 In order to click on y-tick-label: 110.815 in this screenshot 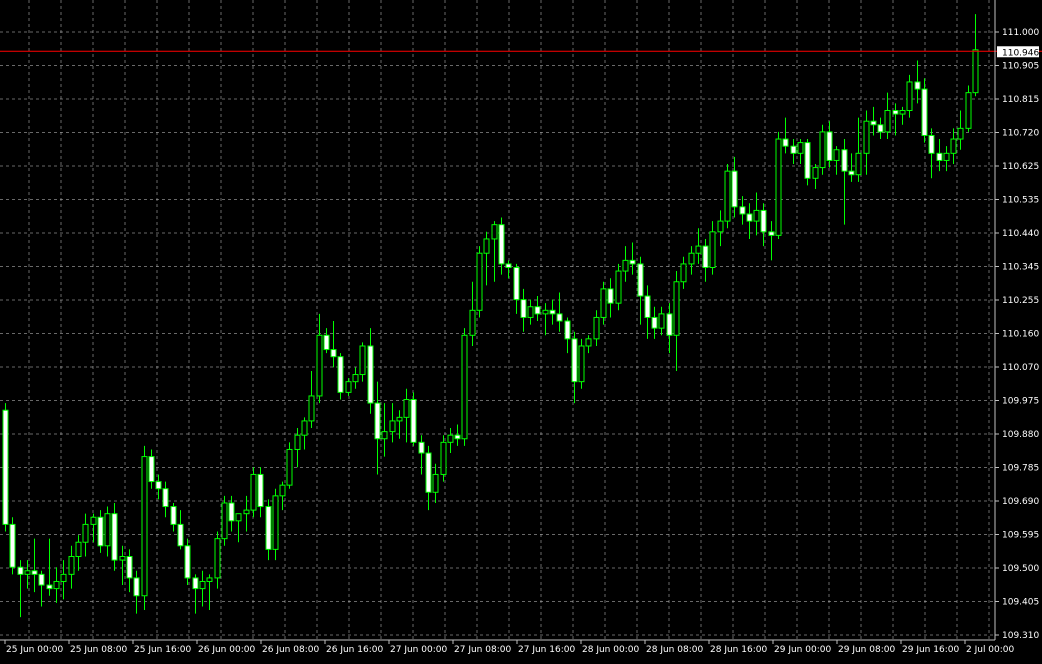, I will do `click(1020, 100)`.